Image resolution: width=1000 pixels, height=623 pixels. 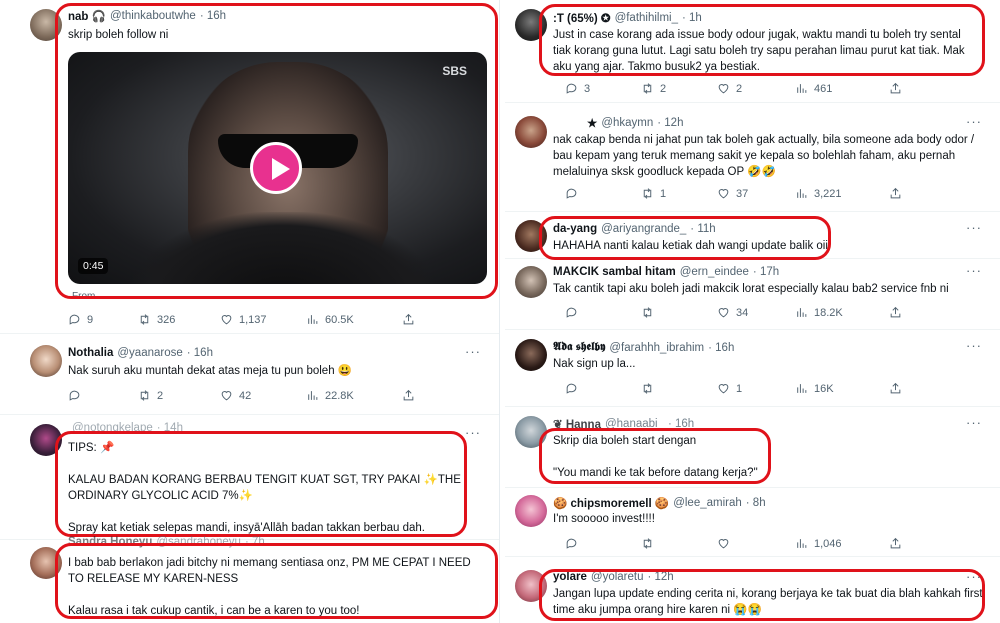 I want to click on author-name: Nothalia, so click(x=90, y=353).